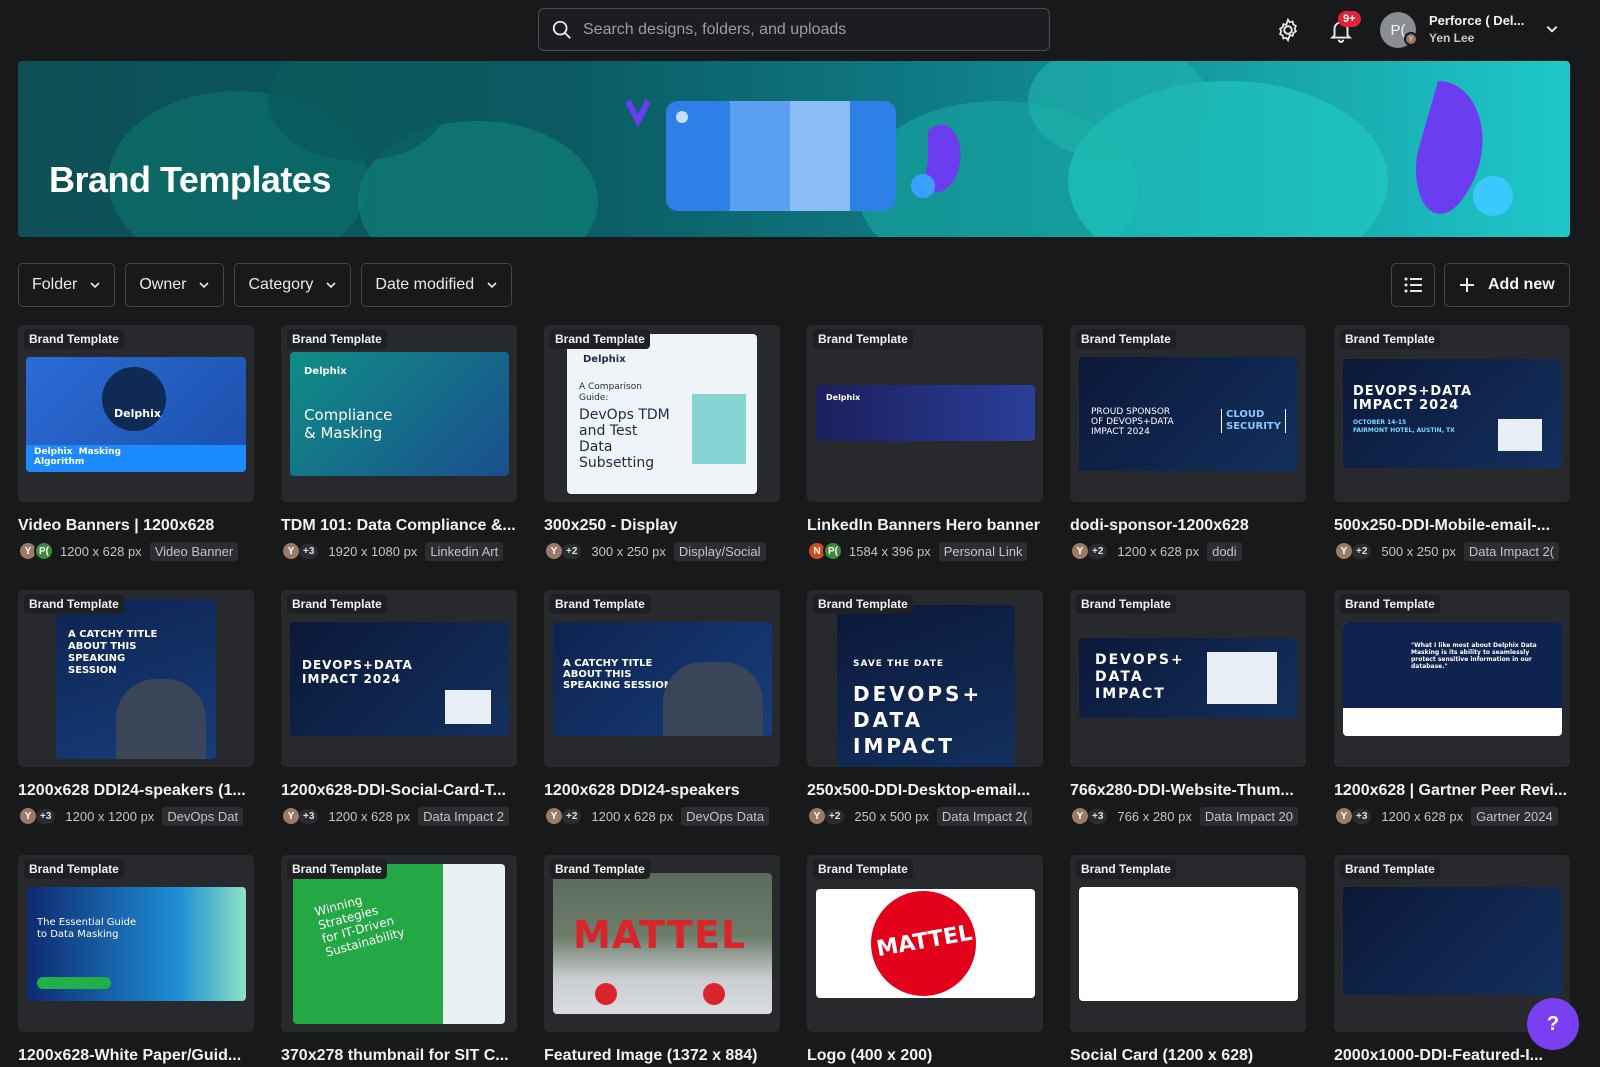  I want to click on filter-label: Folder, so click(55, 284).